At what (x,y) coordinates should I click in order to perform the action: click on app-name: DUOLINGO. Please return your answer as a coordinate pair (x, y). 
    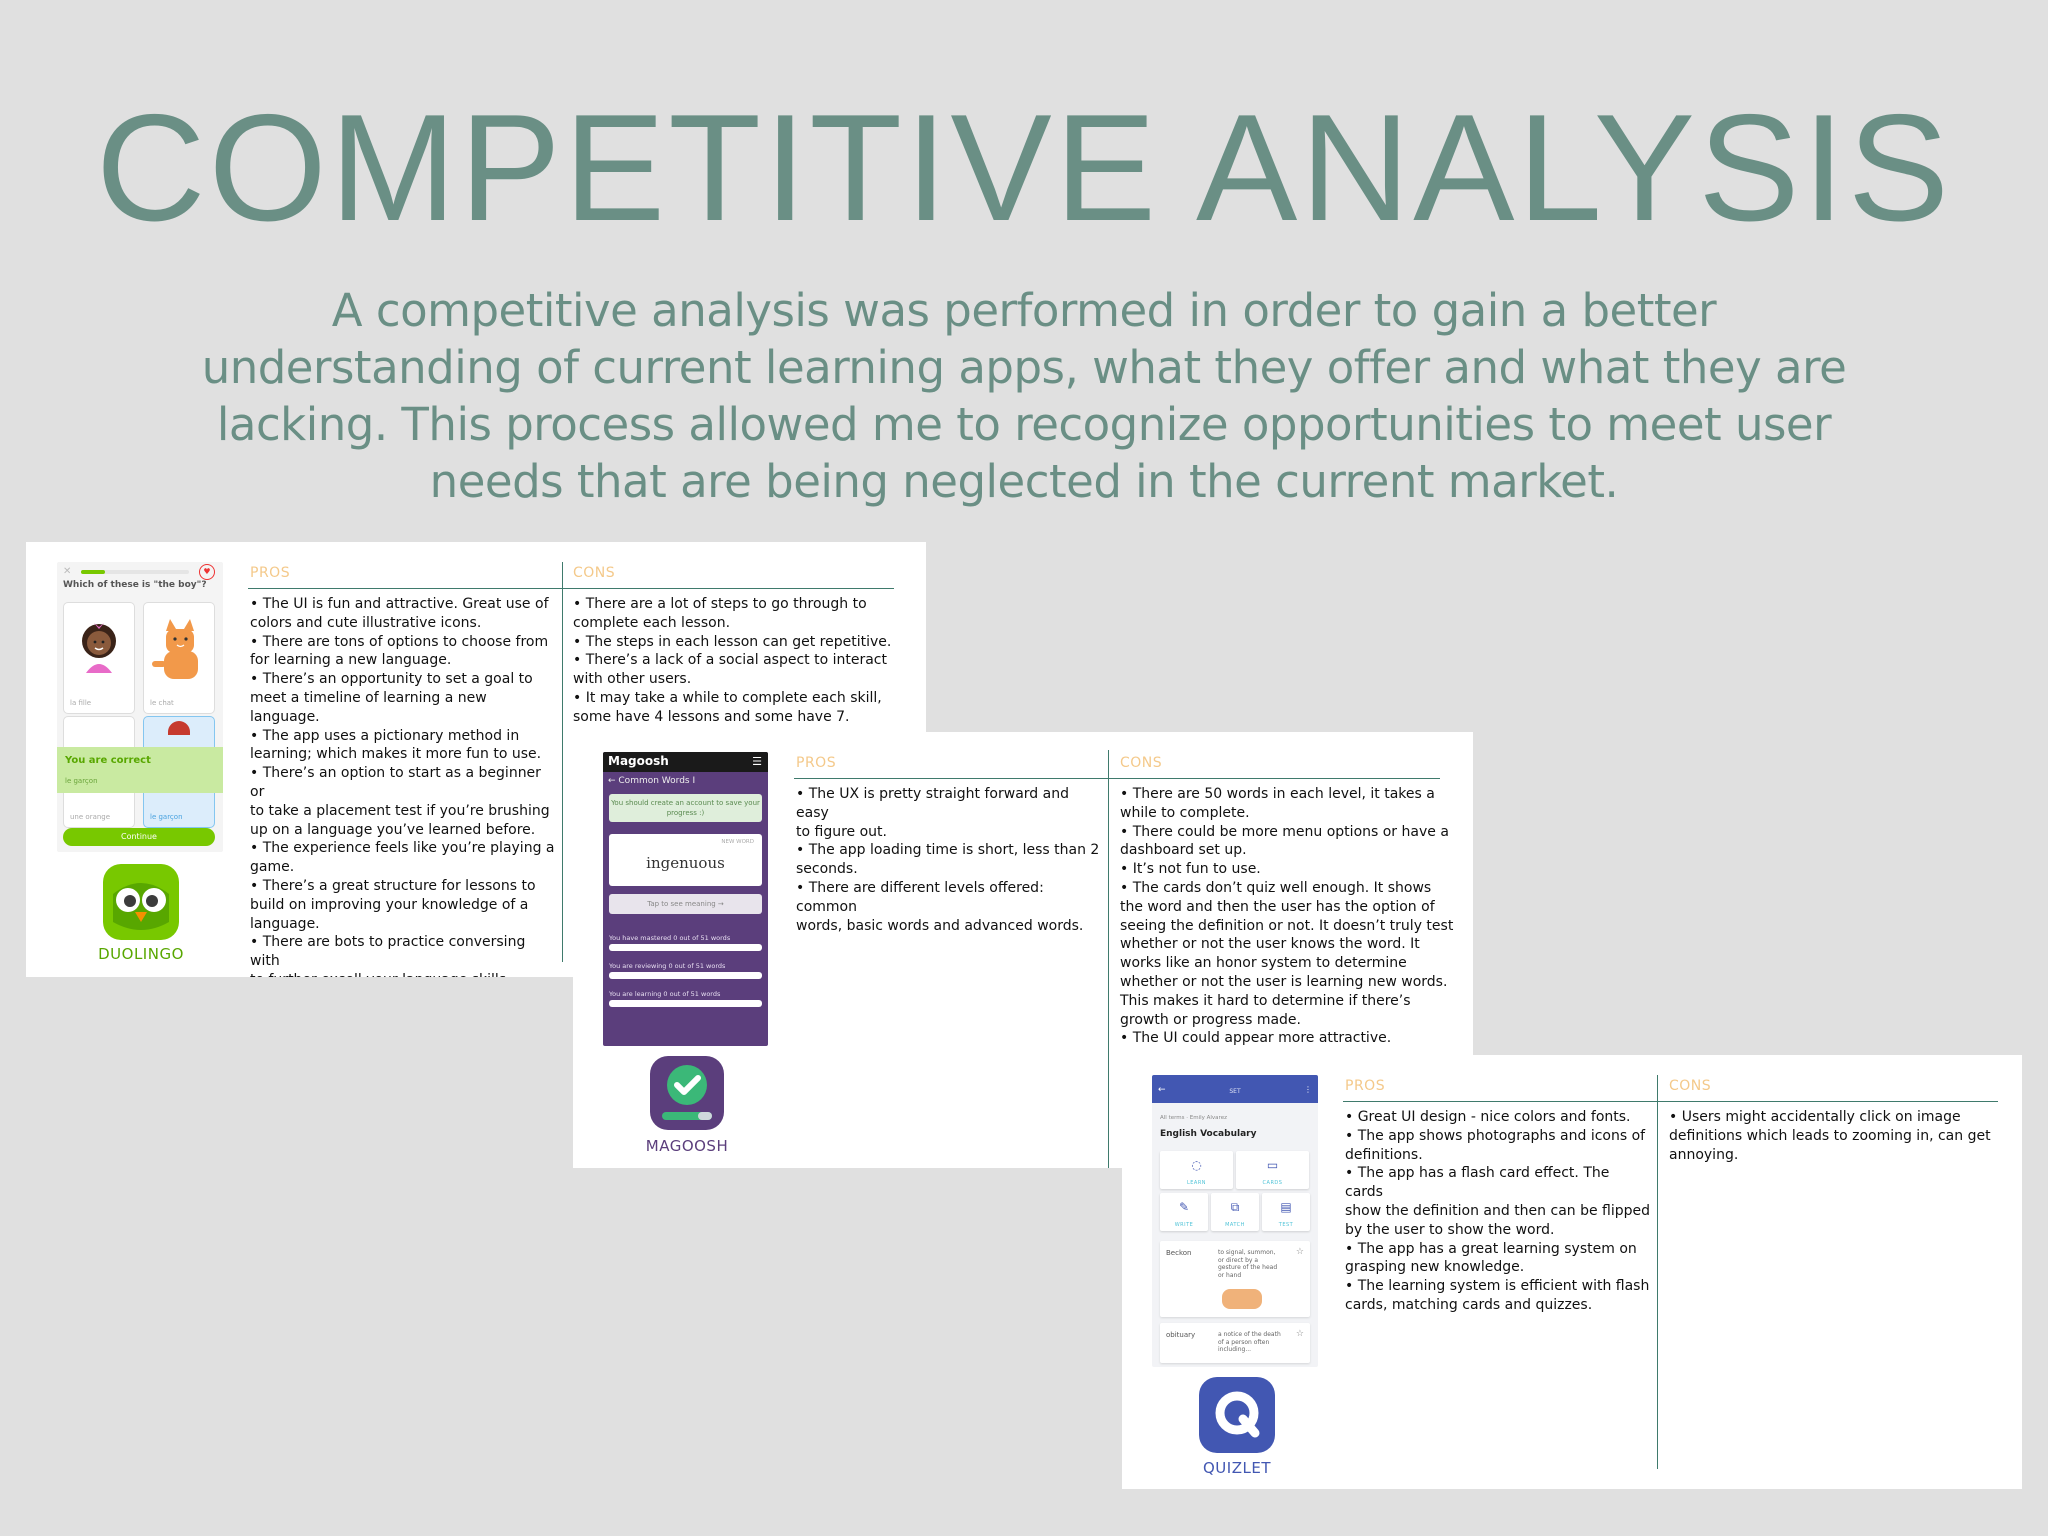
    Looking at the image, I should click on (141, 954).